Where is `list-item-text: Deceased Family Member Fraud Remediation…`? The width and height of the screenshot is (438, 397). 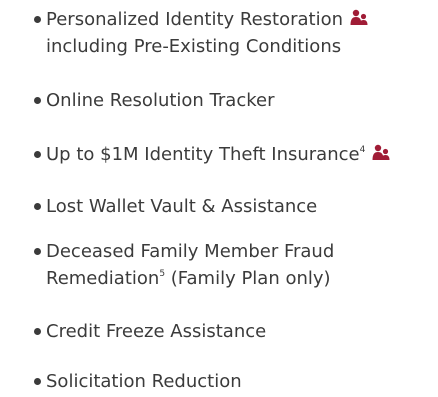
list-item-text: Deceased Family Member Fraud Remediation… is located at coordinates (190, 265).